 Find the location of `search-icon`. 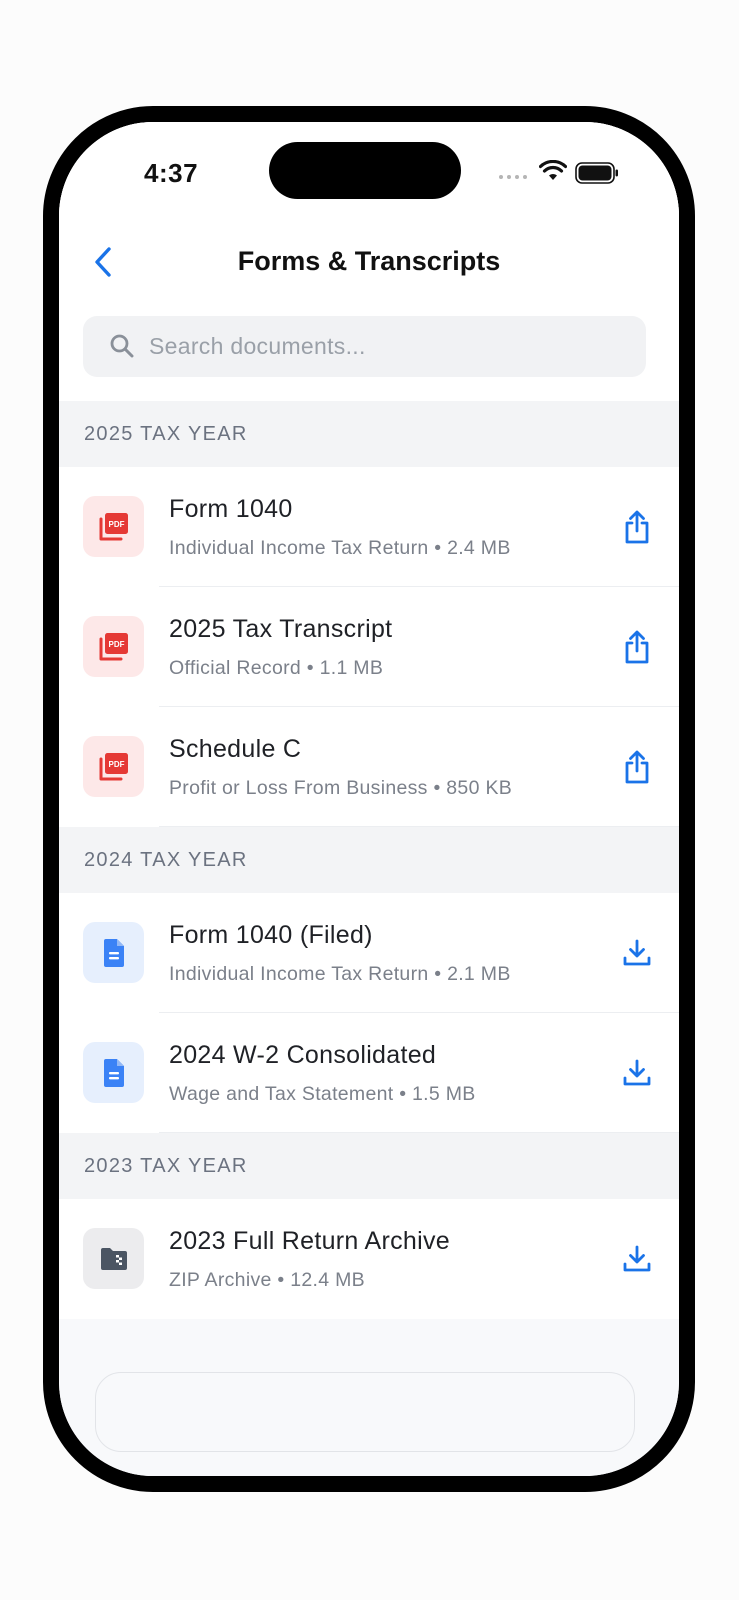

search-icon is located at coordinates (122, 346).